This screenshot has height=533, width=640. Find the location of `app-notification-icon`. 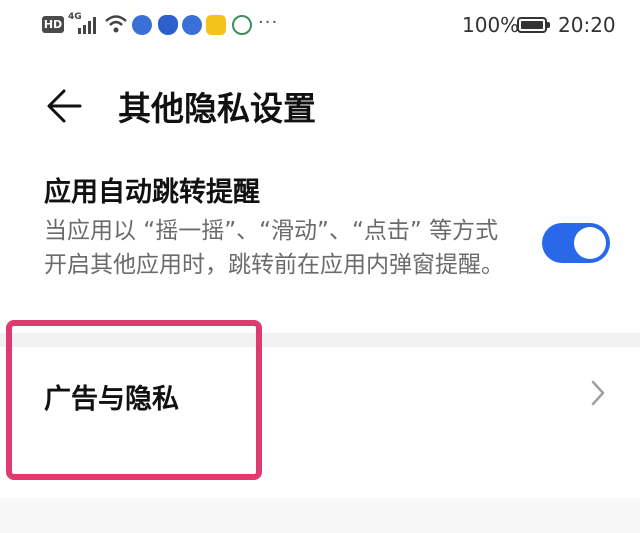

app-notification-icon is located at coordinates (142, 25).